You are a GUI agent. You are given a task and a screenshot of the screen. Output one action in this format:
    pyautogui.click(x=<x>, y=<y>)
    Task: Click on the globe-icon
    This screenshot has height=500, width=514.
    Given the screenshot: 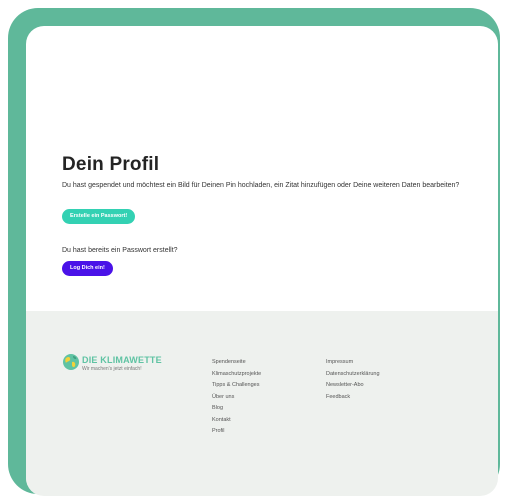 What is the action you would take?
    pyautogui.click(x=71, y=362)
    